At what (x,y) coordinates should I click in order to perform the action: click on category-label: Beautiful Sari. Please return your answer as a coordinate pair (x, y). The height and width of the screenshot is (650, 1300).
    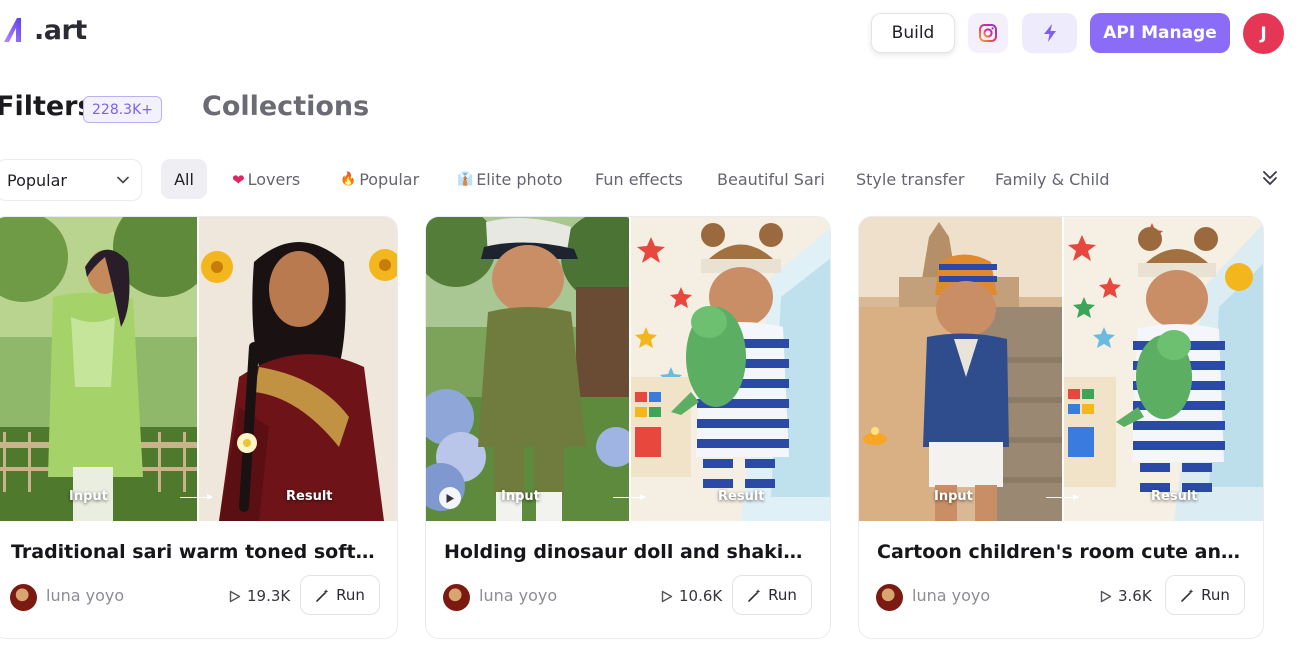
    Looking at the image, I should click on (771, 179).